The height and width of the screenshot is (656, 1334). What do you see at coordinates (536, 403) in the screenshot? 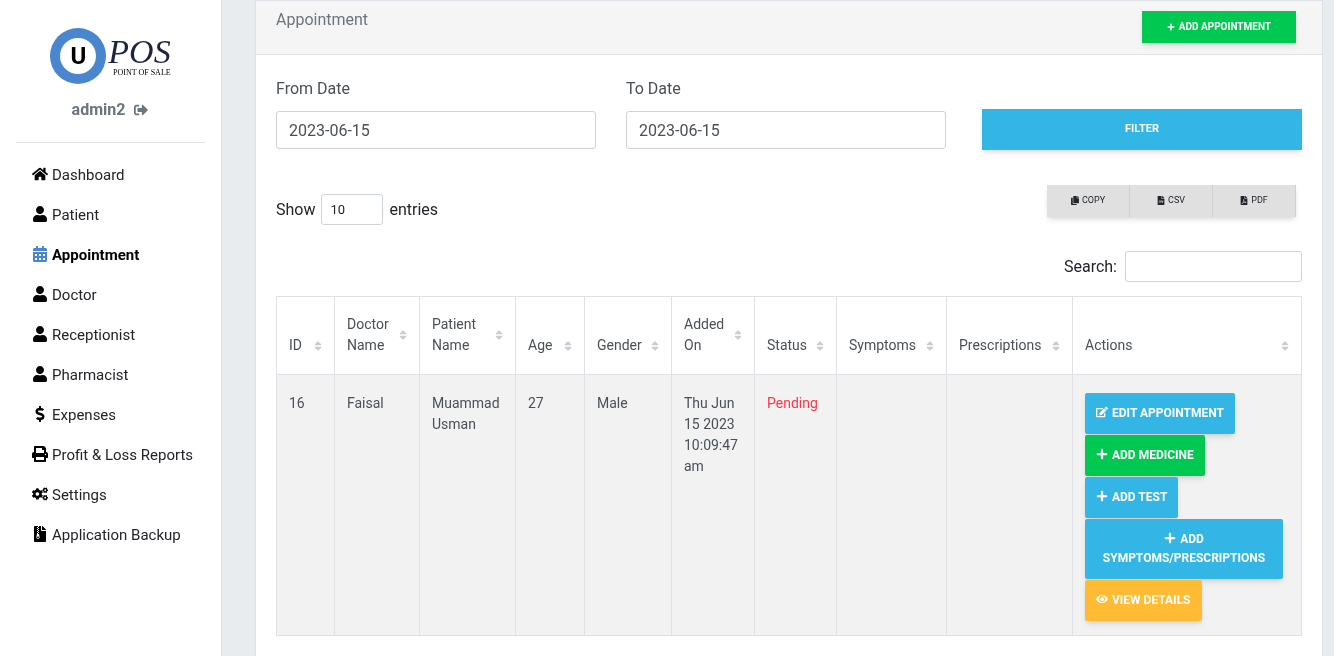
I see `table-cell: 27` at bounding box center [536, 403].